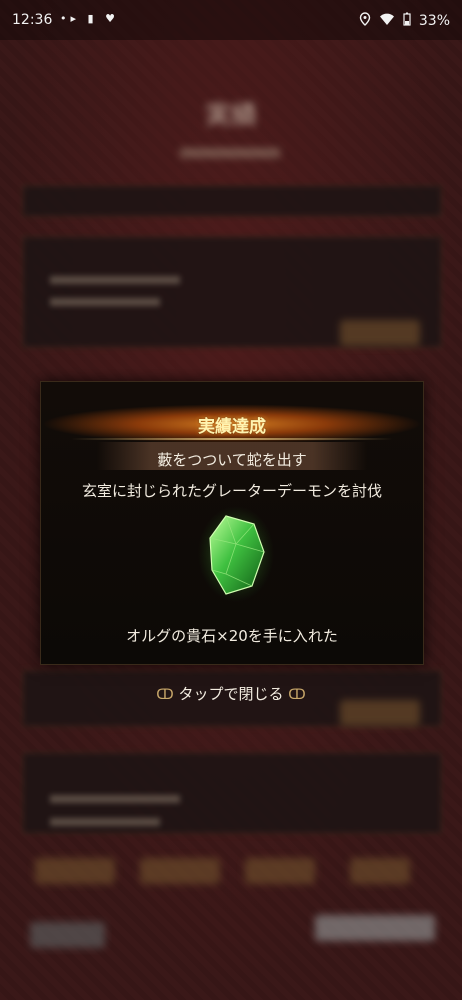 The image size is (462, 1000). I want to click on tap-to-close-label: タップで閉じる, so click(231, 694).